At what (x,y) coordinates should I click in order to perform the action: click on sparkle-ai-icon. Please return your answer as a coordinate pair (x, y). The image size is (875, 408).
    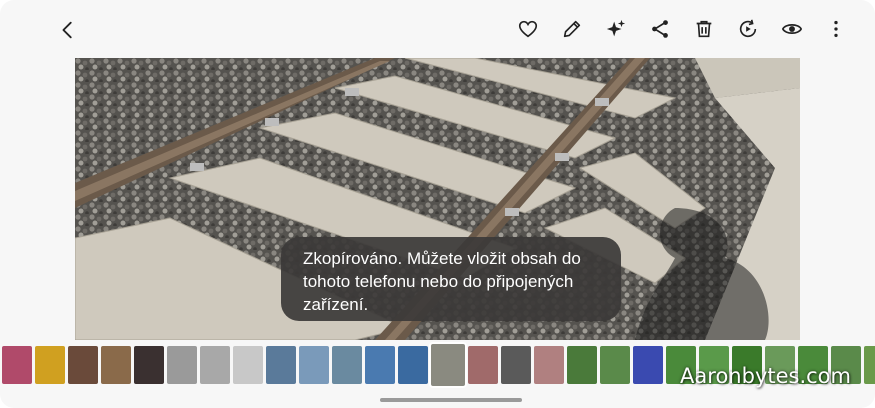
    Looking at the image, I should click on (616, 28).